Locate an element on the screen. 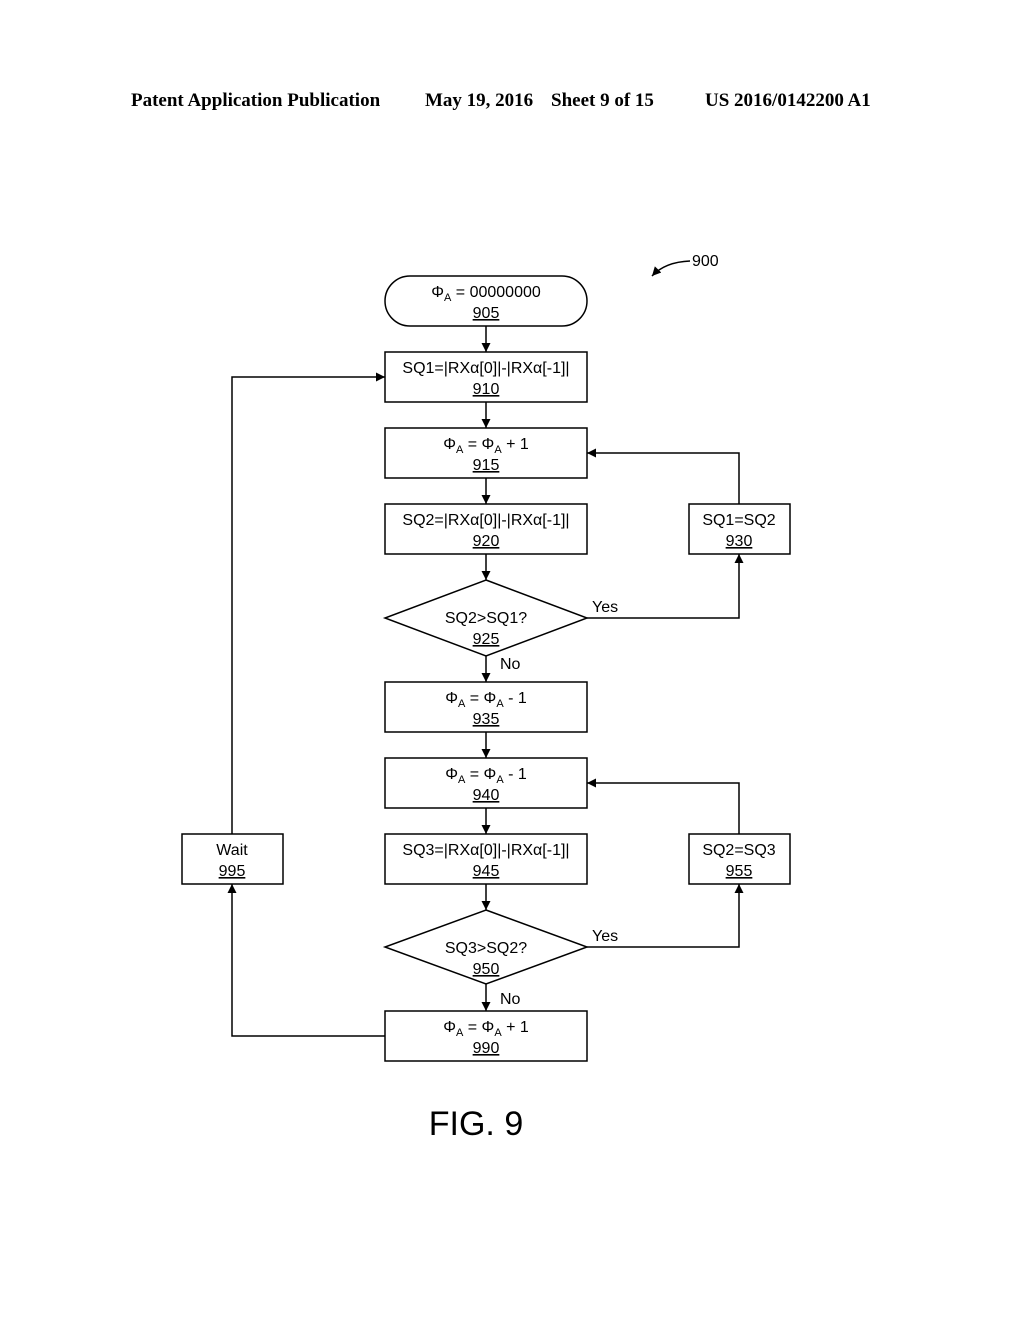 The height and width of the screenshot is (1320, 1024). node-955-label: SQ2=SQ3 is located at coordinates (738, 850).